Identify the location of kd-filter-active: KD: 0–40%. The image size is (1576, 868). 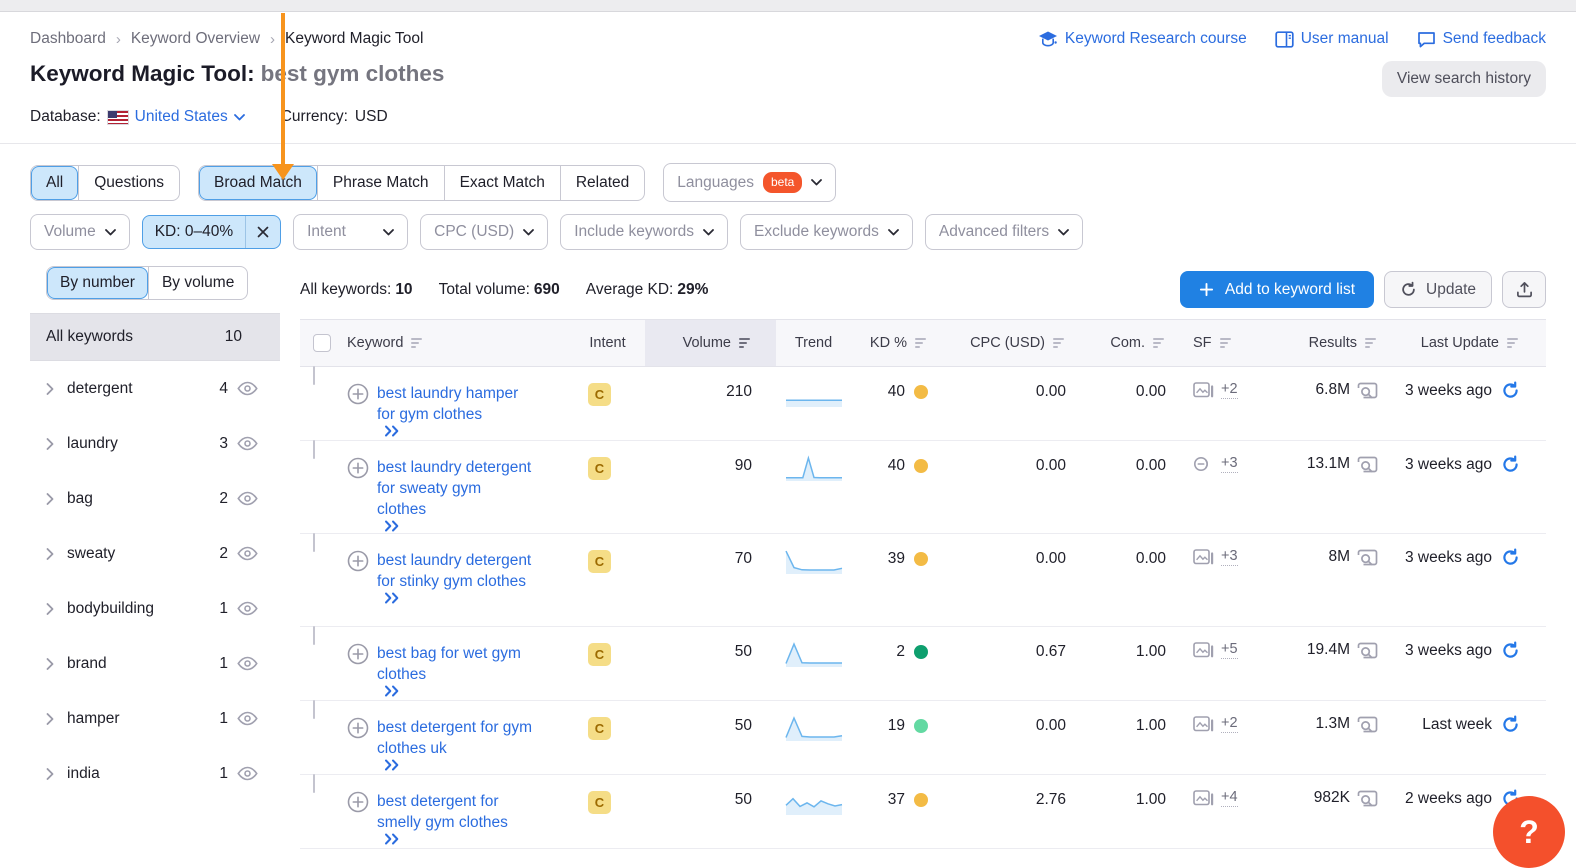
(211, 232).